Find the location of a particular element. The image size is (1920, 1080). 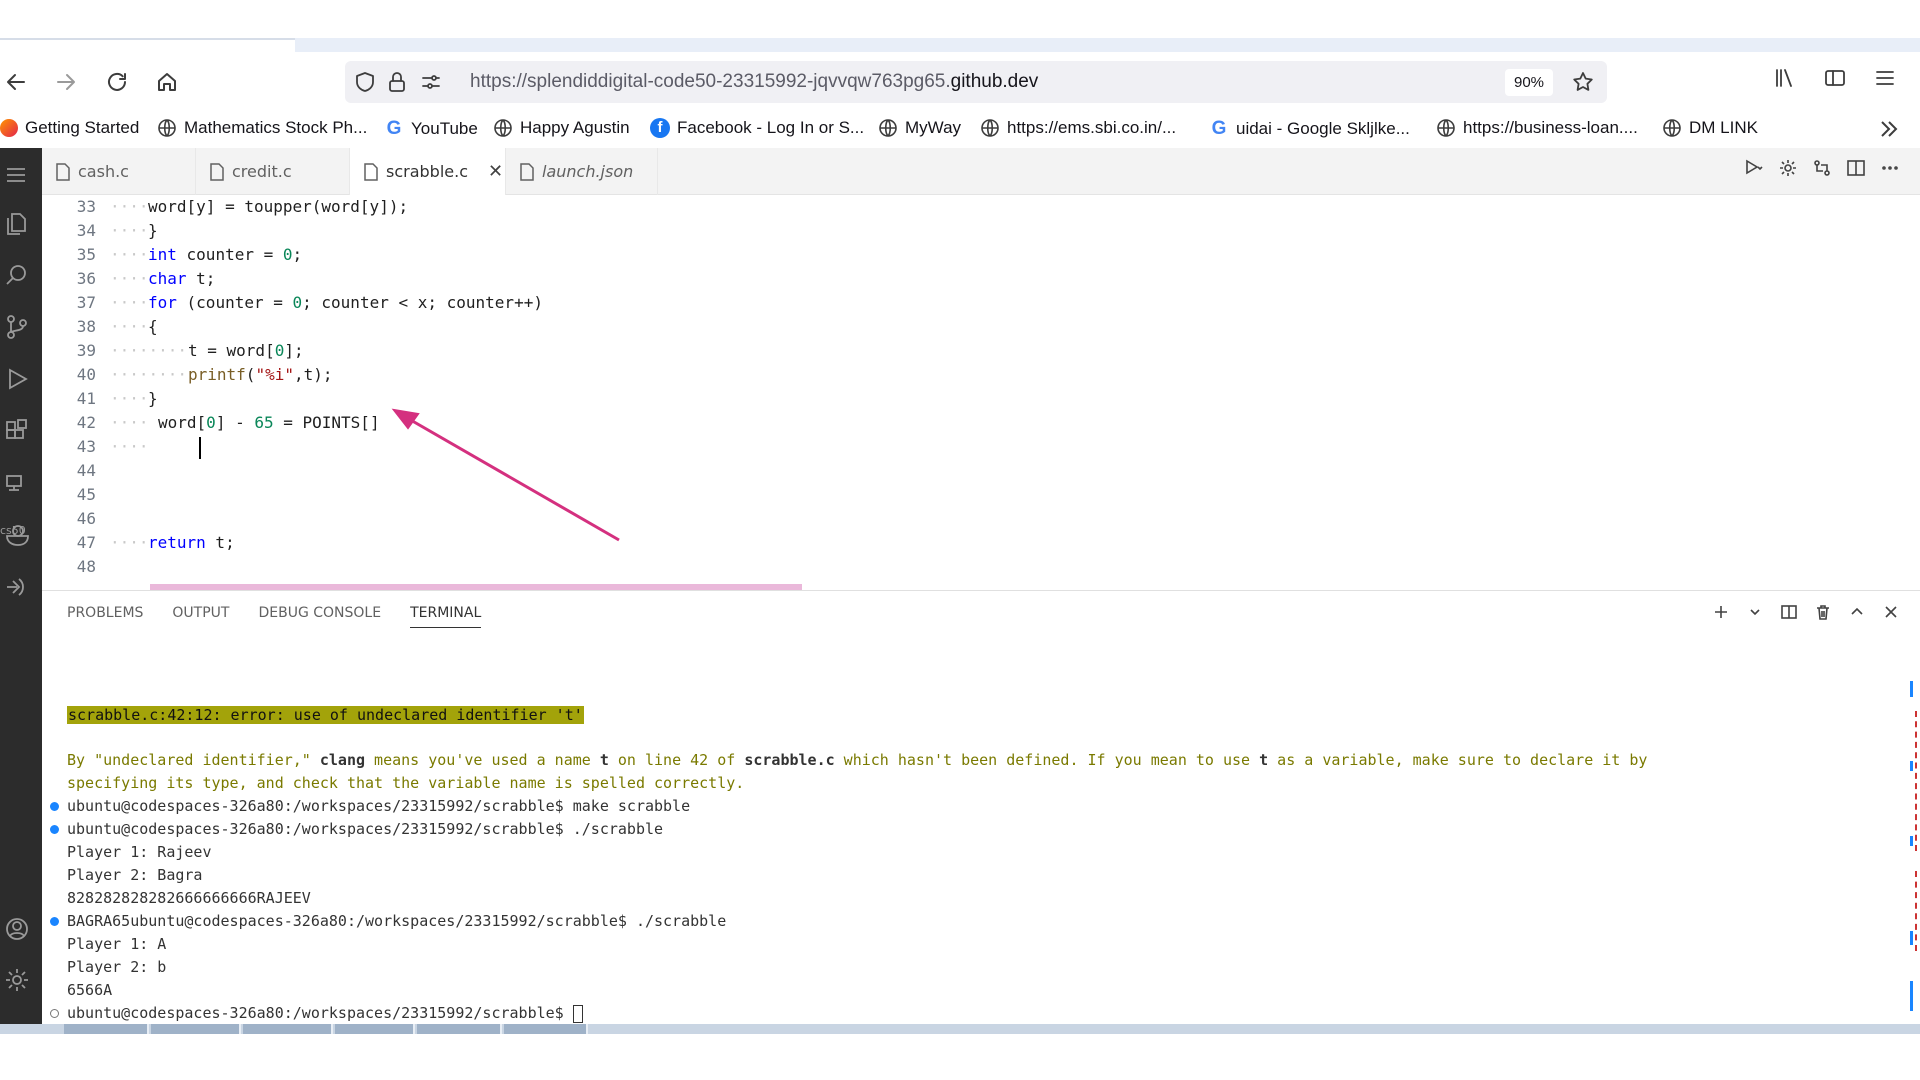

help-text: on line 42 of is located at coordinates (676, 760).